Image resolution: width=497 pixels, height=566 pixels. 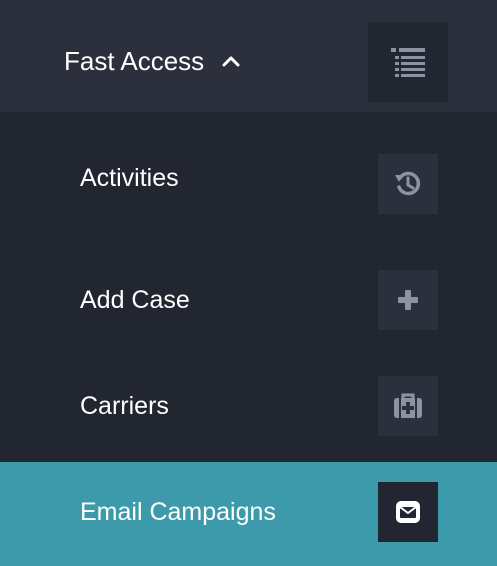 I want to click on plus-icon, so click(x=408, y=300).